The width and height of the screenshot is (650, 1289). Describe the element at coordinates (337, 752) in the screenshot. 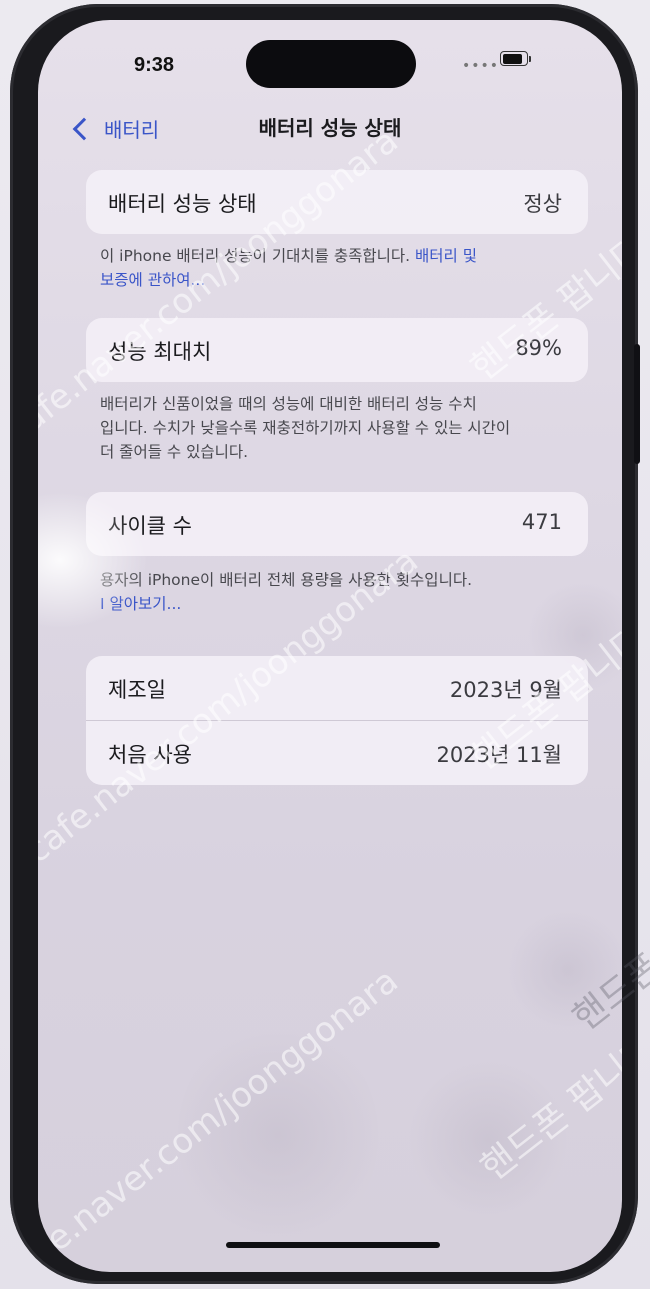

I see `first-use-row: 처음 사용 2023년 11월` at that location.